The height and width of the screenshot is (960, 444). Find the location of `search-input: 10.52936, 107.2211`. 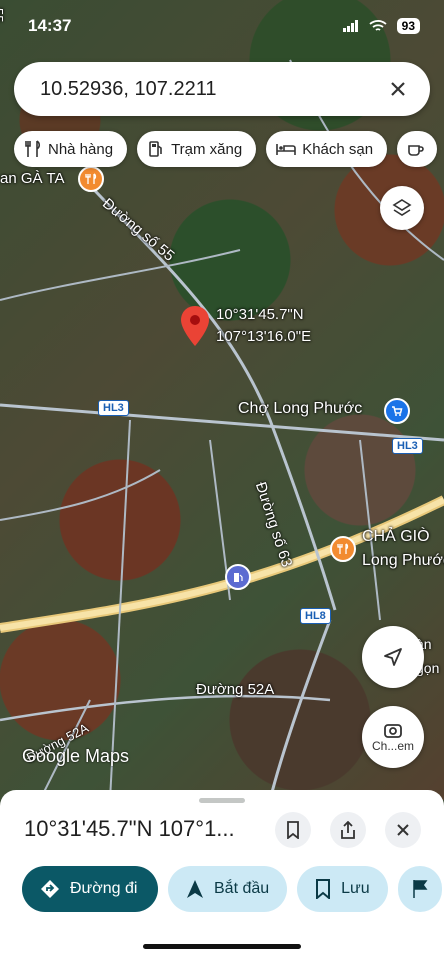

search-input: 10.52936, 107.2211 is located at coordinates (209, 89).